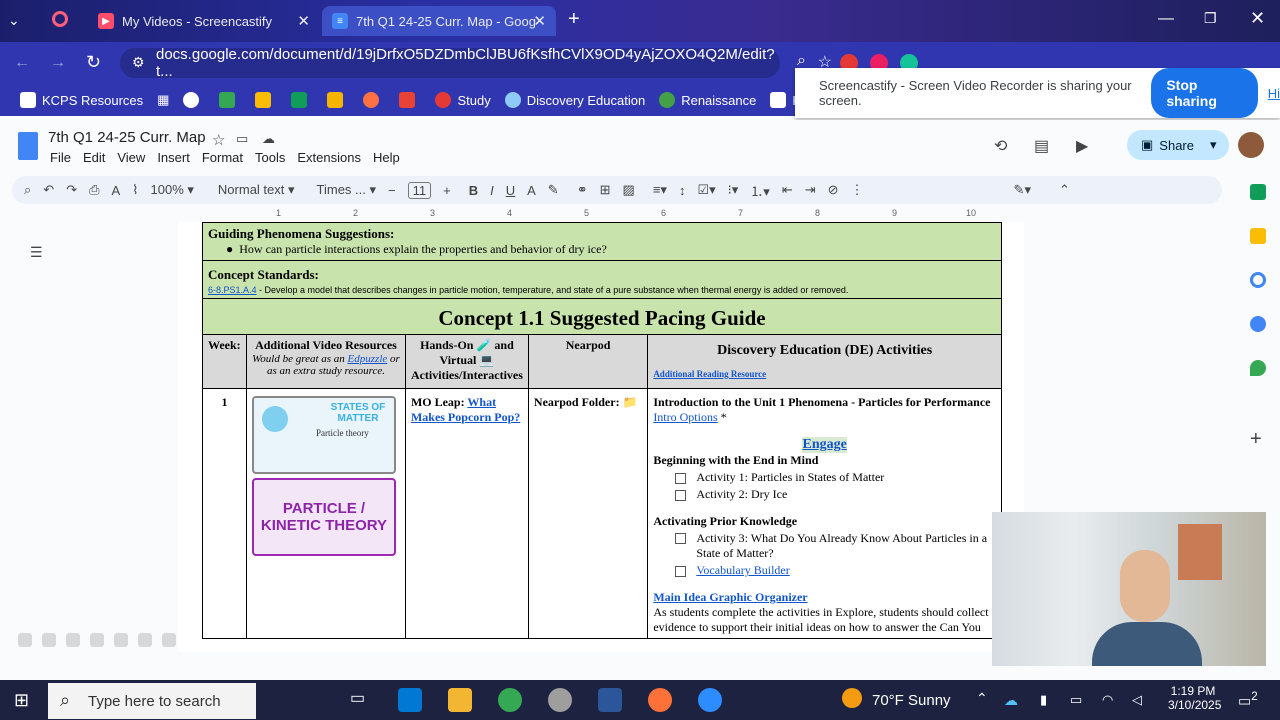 This screenshot has height=720, width=1280. I want to click on edpuzzle-link: Edpuzzle, so click(368, 359).